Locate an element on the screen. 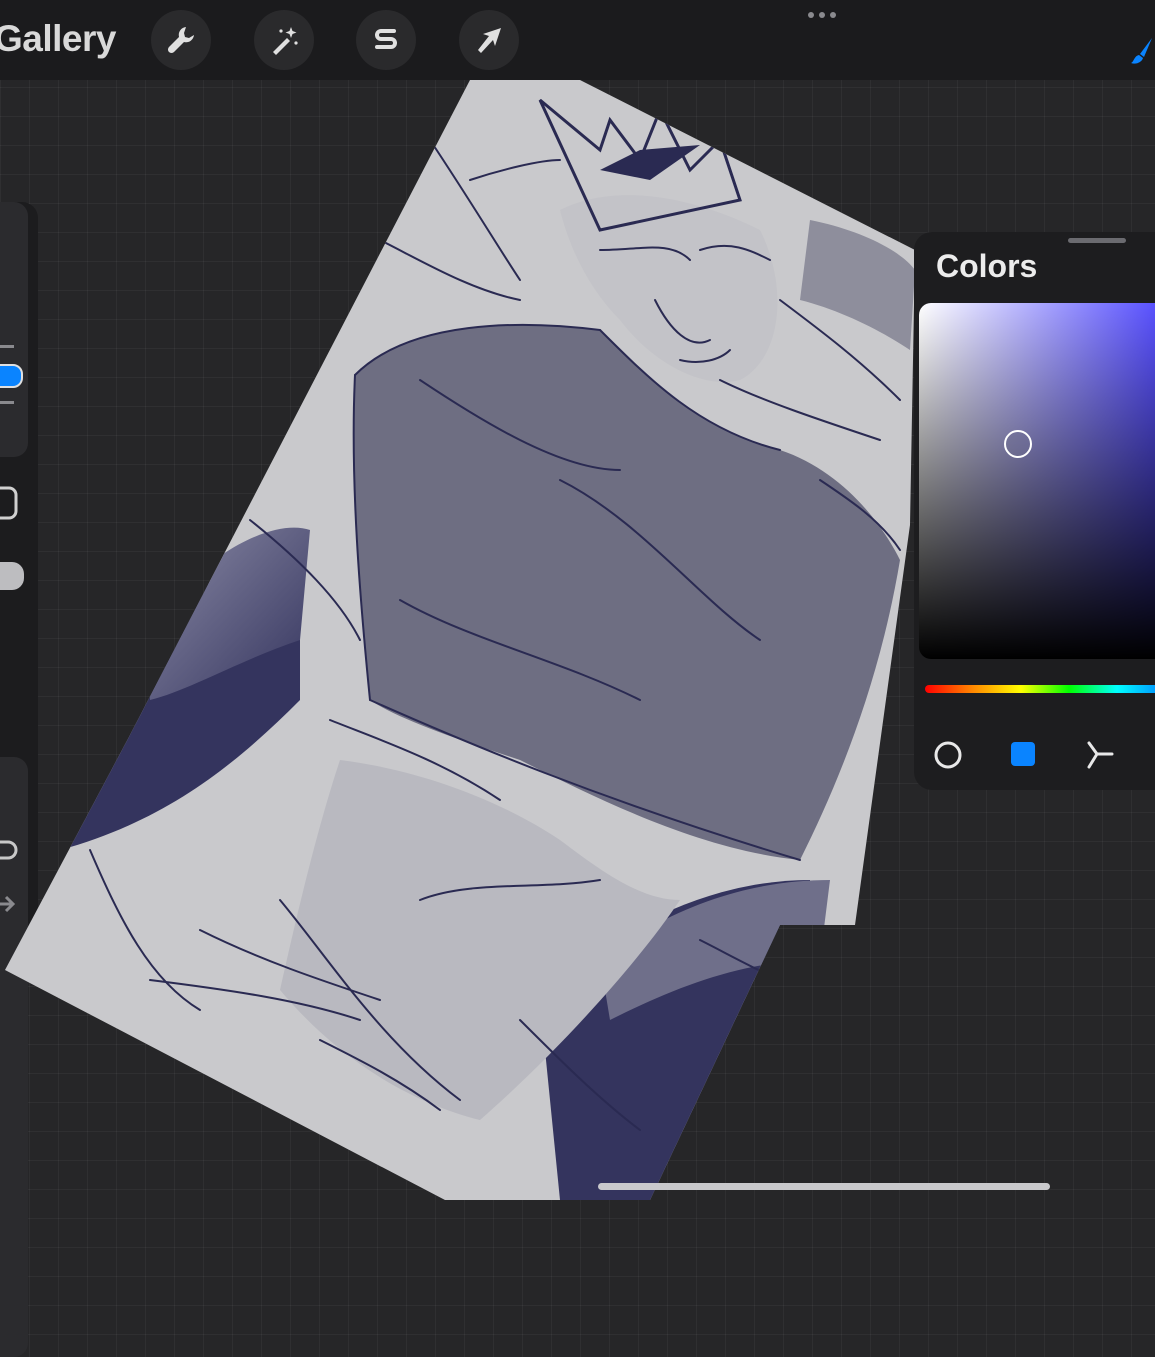  panel-handle is located at coordinates (1097, 240).